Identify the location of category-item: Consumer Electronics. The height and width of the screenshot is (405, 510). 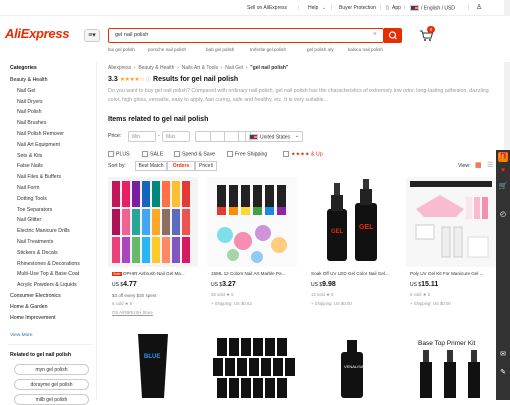
(35, 296).